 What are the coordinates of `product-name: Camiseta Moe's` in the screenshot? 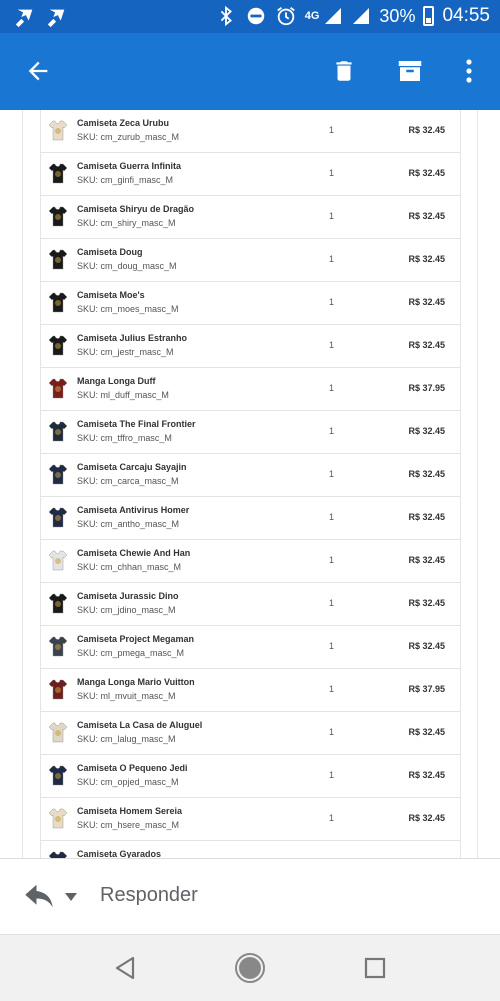 It's located at (111, 295).